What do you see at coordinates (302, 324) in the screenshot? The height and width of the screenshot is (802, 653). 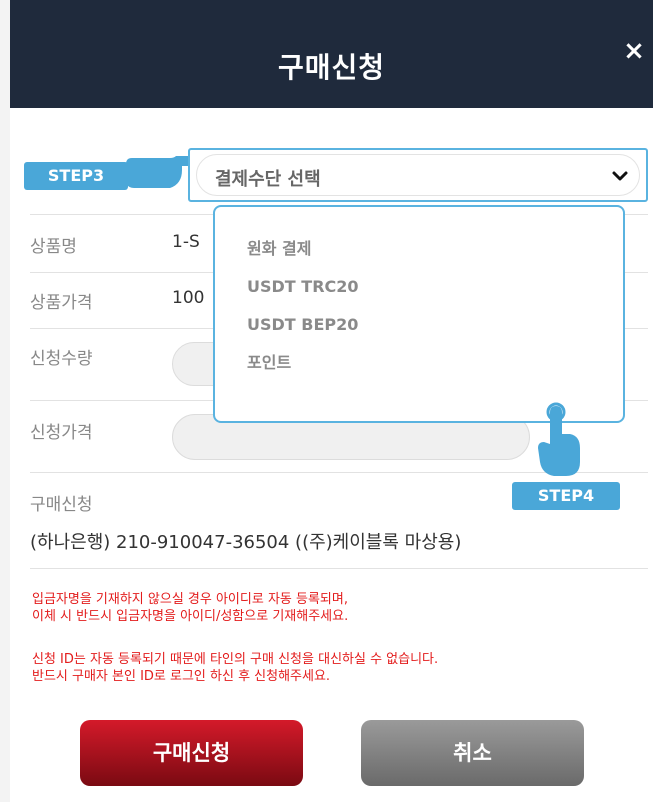 I see `option-usdt-bep20: USDT BEP20` at bounding box center [302, 324].